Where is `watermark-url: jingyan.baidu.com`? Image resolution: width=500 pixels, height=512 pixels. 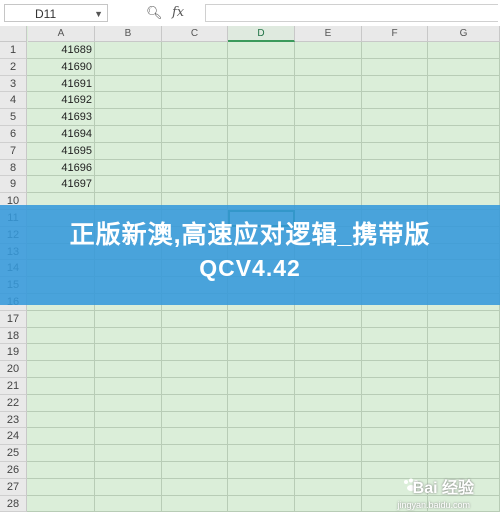 watermark-url: jingyan.baidu.com is located at coordinates (433, 505).